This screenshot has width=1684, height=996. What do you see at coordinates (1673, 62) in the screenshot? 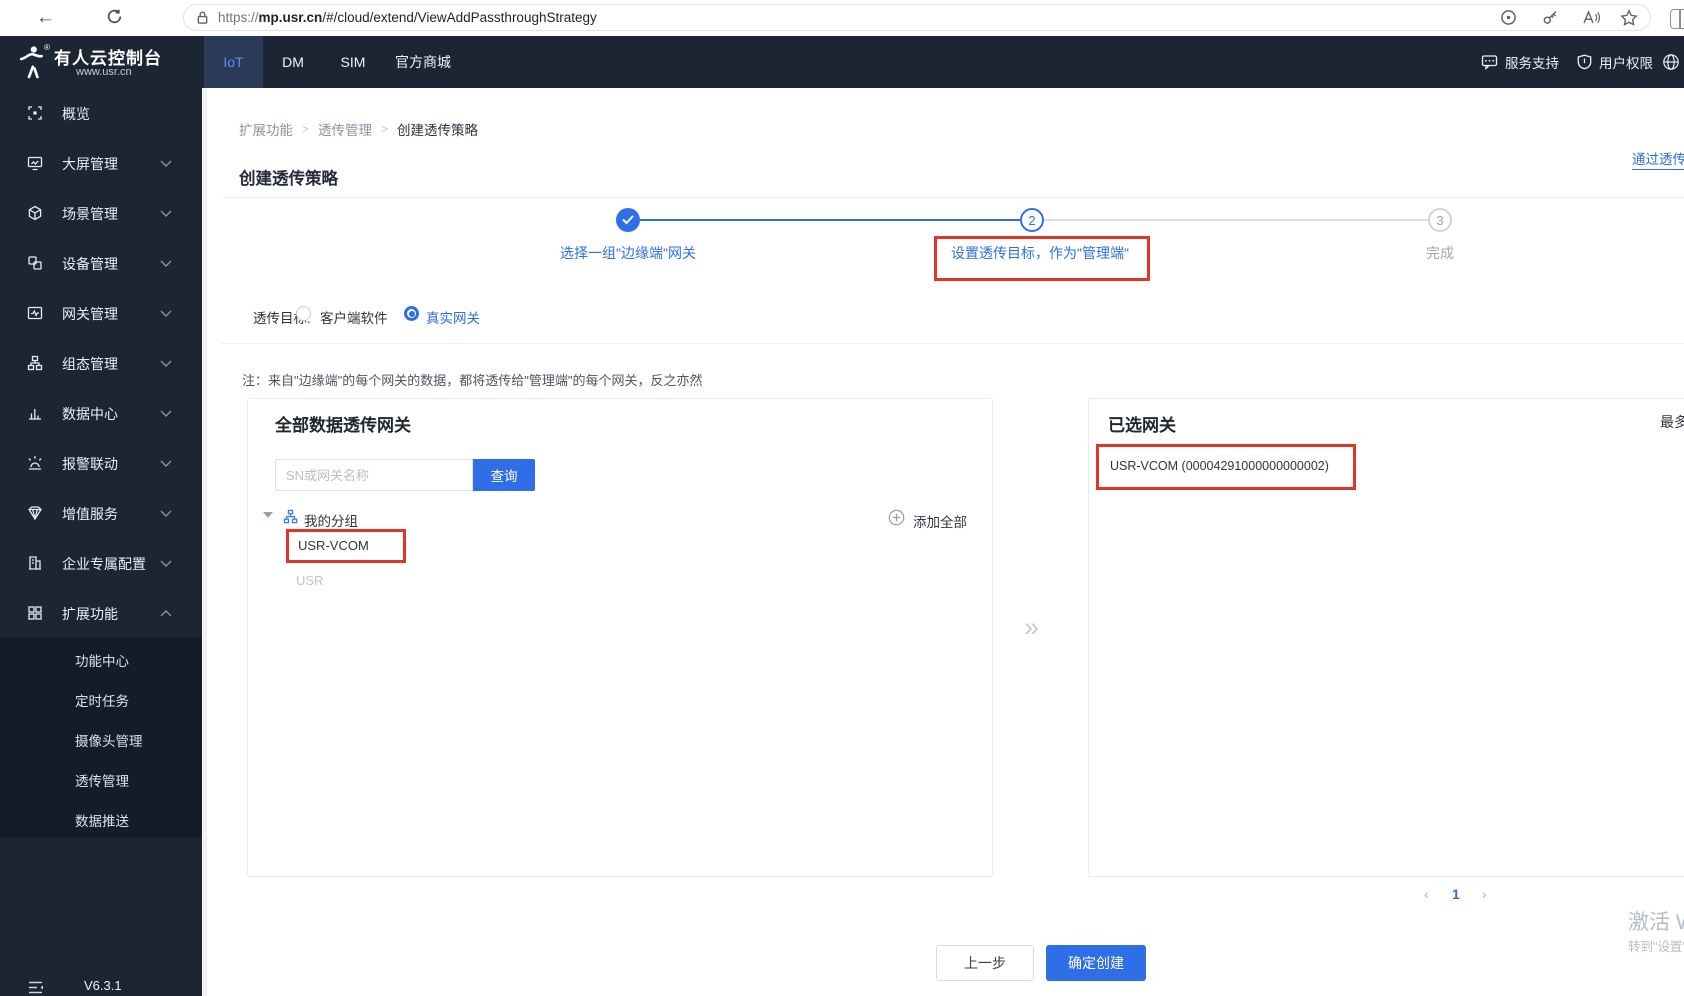
I see `language-globe-icon` at bounding box center [1673, 62].